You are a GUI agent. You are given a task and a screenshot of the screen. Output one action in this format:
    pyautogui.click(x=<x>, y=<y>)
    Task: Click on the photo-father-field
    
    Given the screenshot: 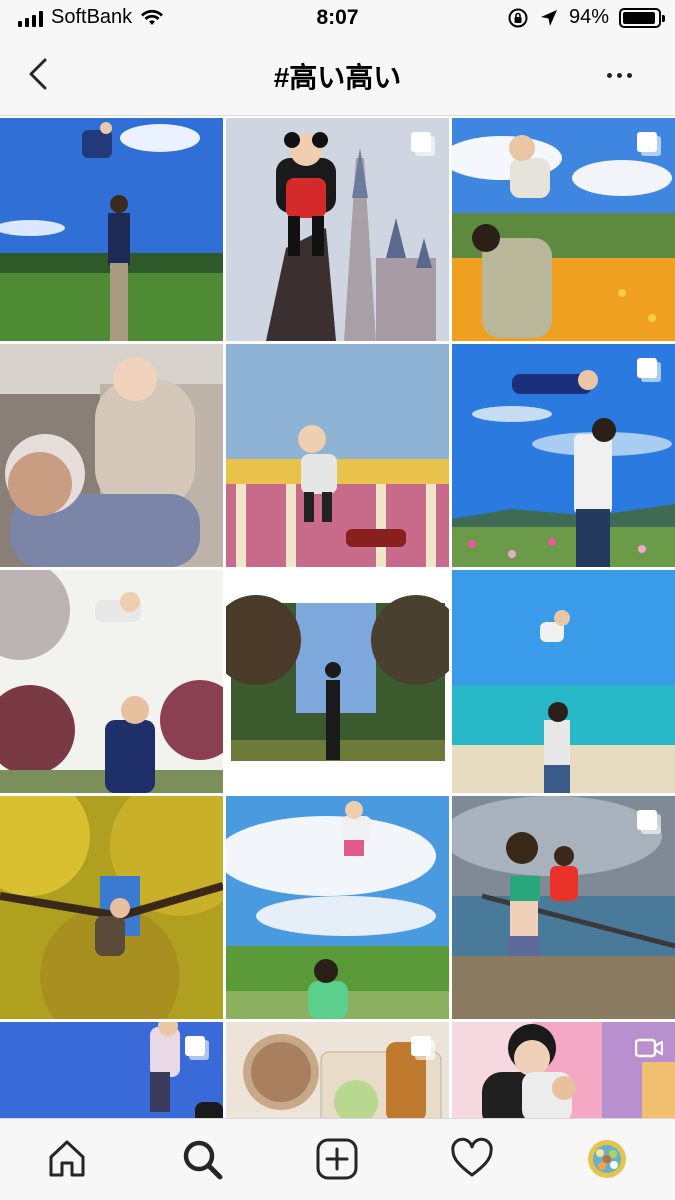 What is the action you would take?
    pyautogui.click(x=111, y=229)
    